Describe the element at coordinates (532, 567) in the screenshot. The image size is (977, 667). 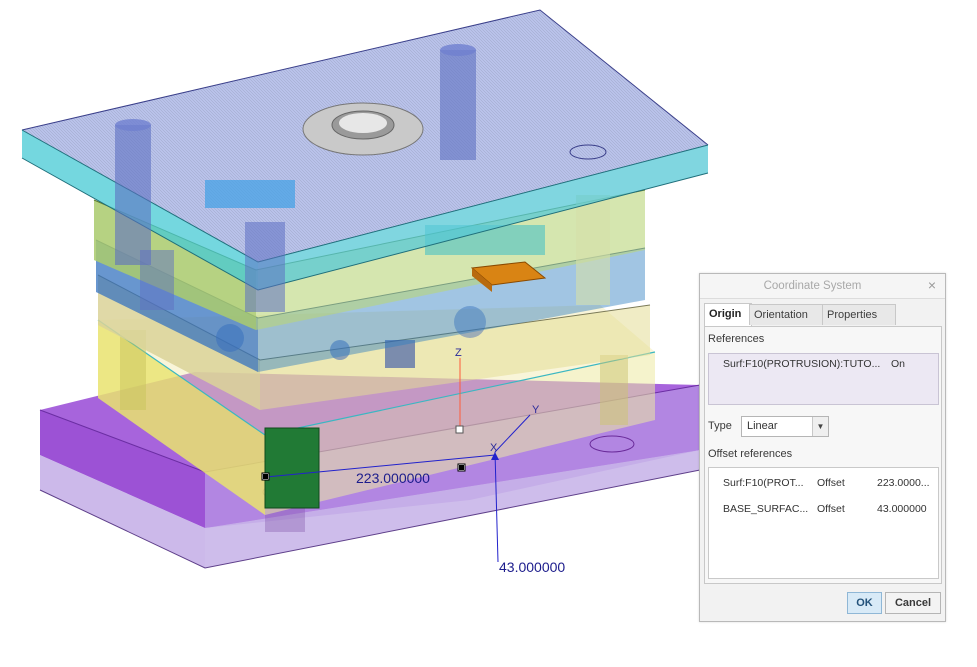
I see `offset-y-dimension: 43.000000` at that location.